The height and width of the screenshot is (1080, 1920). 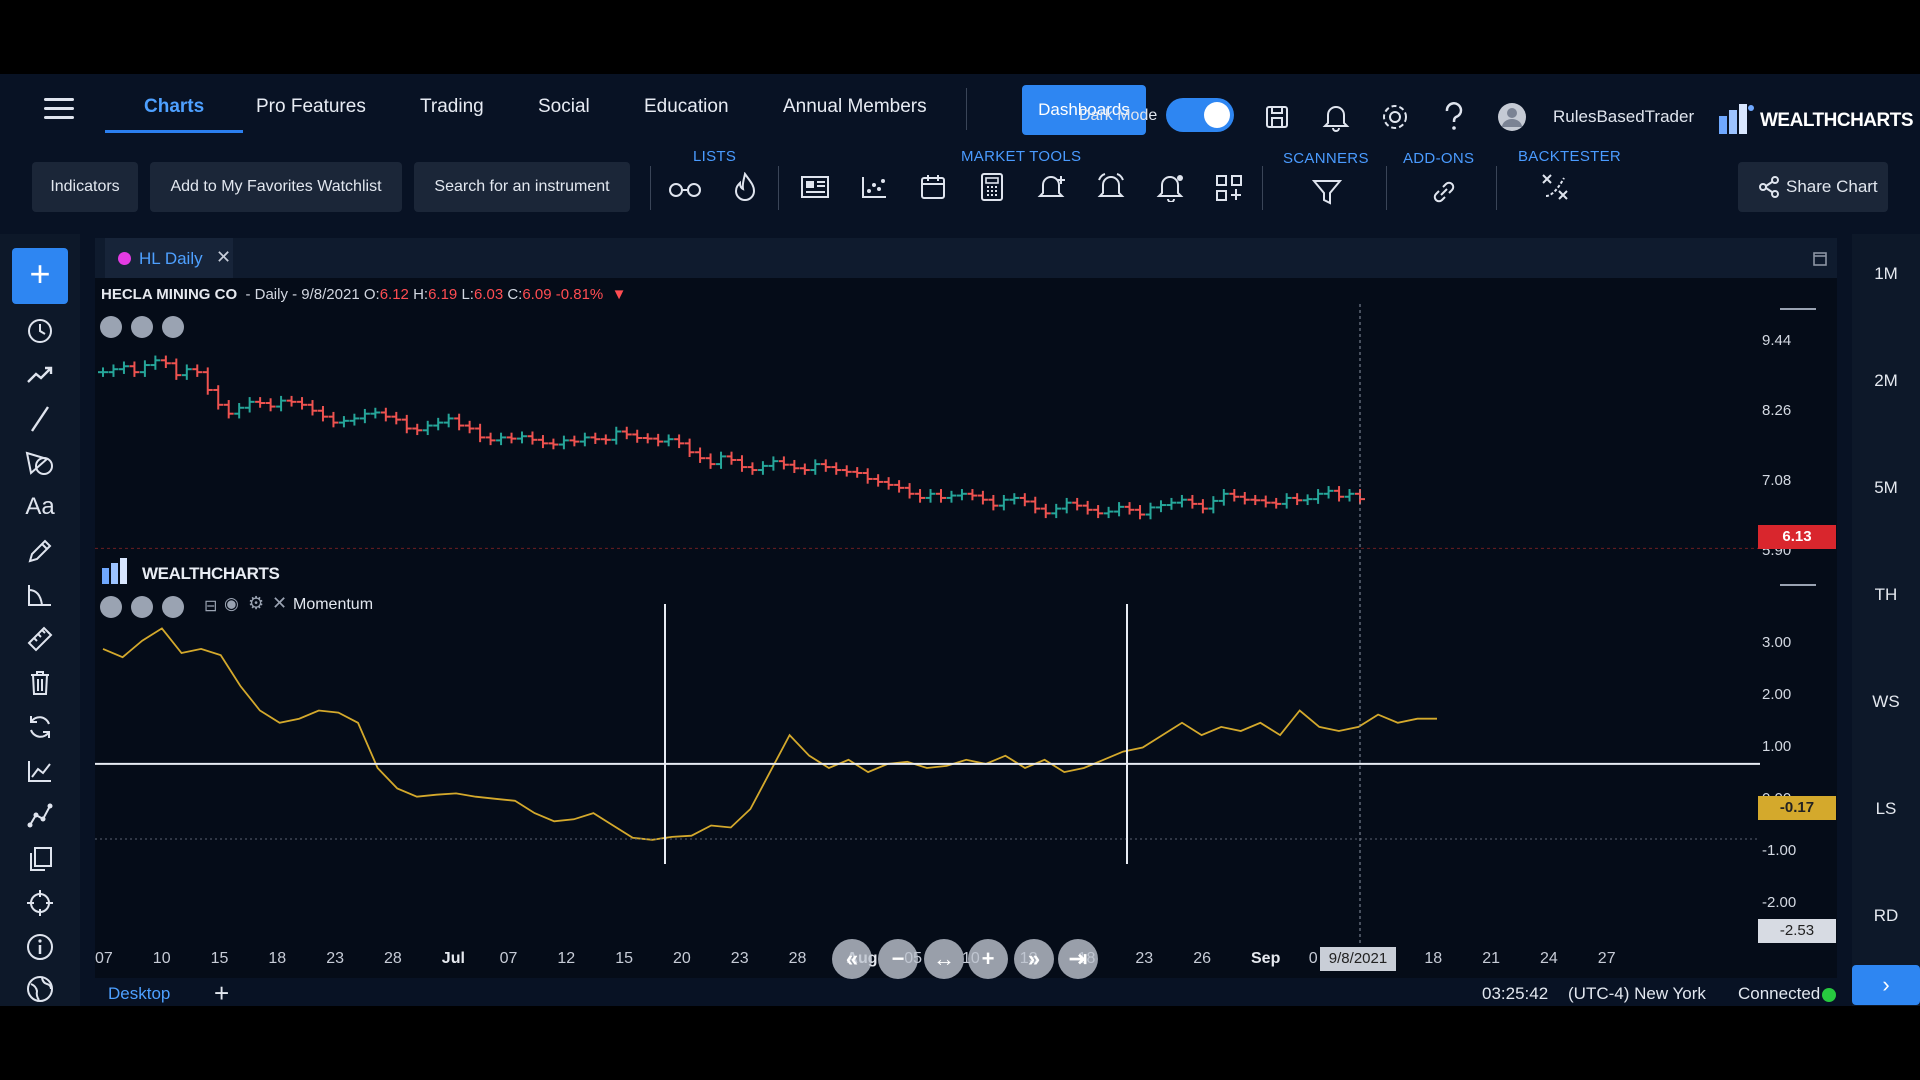 I want to click on nav-charts: Charts, so click(x=174, y=107).